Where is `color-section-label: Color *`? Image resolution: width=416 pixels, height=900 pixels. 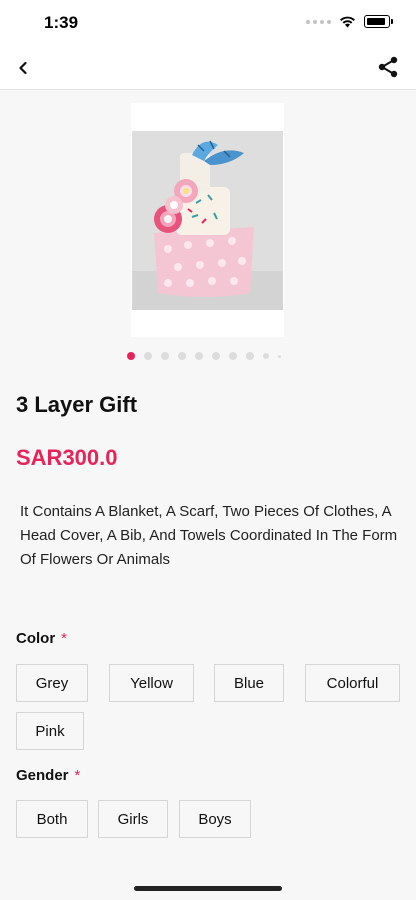 color-section-label: Color * is located at coordinates (41, 638).